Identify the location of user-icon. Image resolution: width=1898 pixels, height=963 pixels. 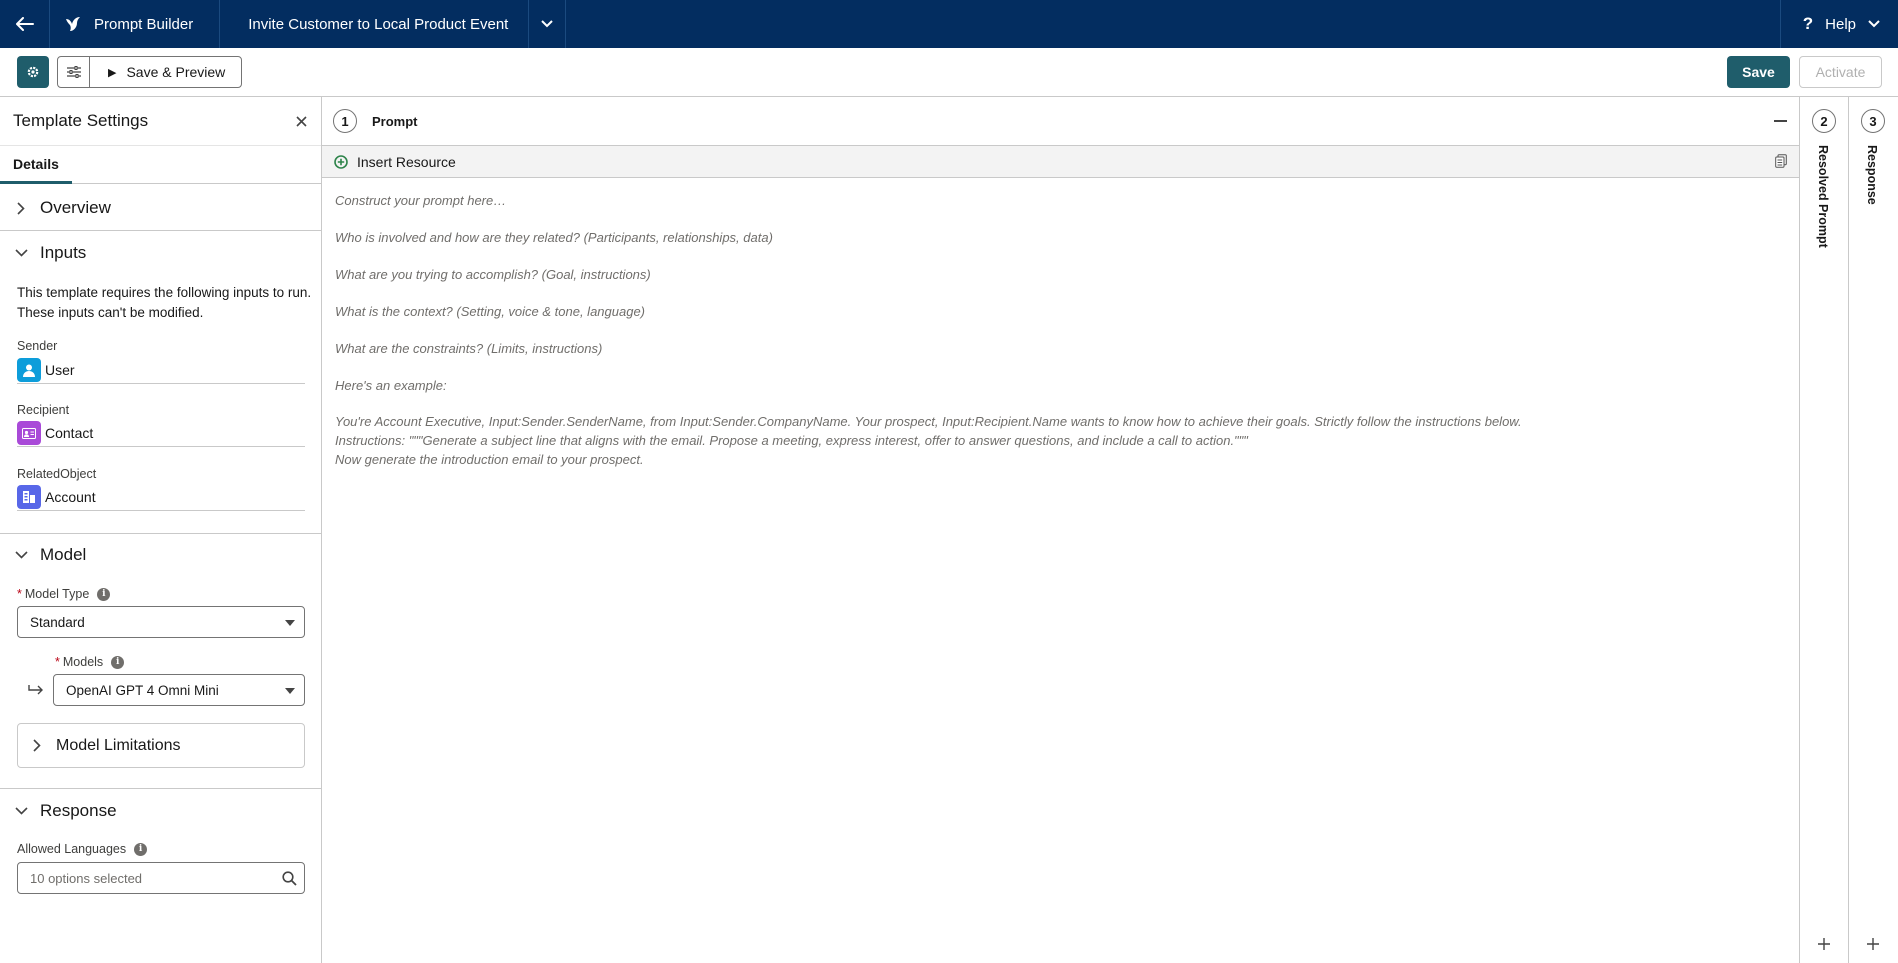
(29, 370).